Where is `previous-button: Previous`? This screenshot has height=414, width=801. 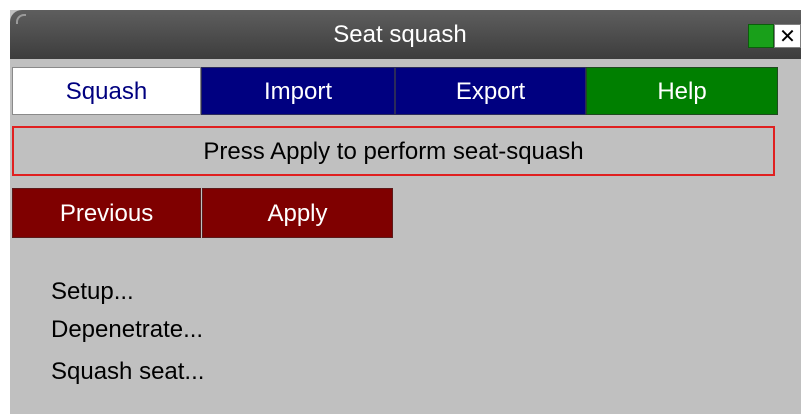 previous-button: Previous is located at coordinates (106, 213).